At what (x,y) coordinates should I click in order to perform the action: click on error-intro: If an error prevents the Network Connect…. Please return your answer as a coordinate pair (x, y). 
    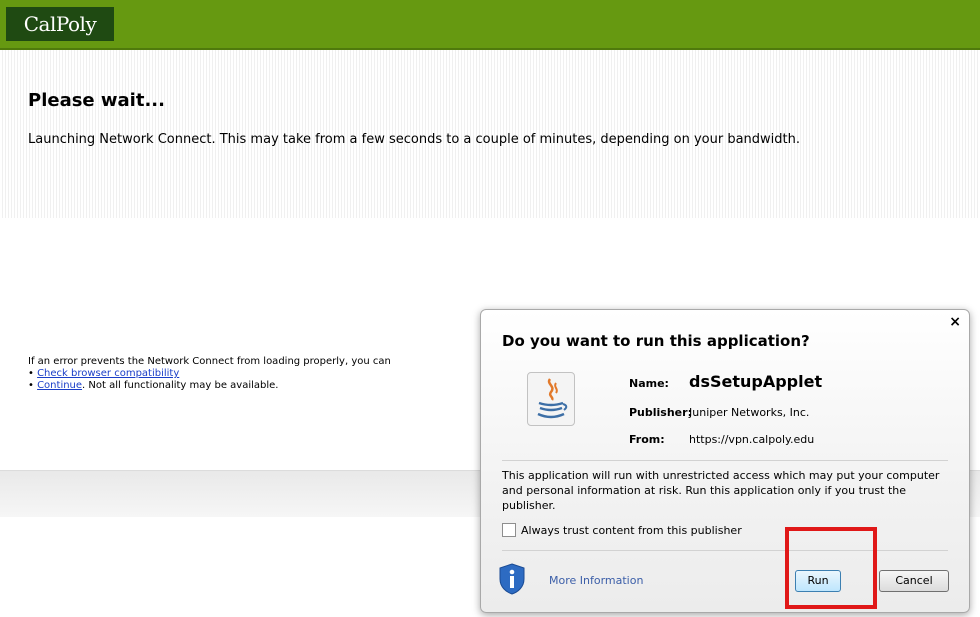
    Looking at the image, I should click on (209, 361).